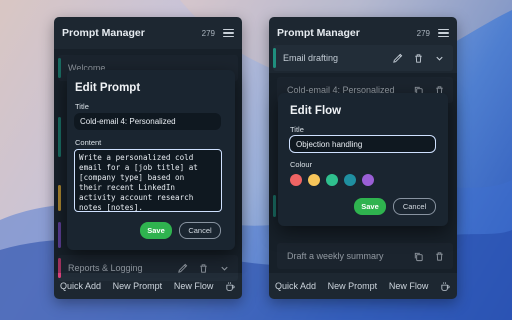  Describe the element at coordinates (148, 33) in the screenshot. I see `panel-header: Prompt Manager 279` at that location.